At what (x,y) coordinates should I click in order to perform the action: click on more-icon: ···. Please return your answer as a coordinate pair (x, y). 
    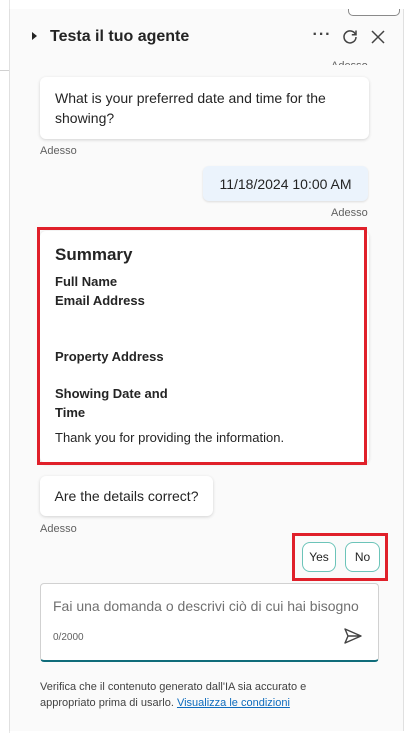
    Looking at the image, I should click on (322, 35).